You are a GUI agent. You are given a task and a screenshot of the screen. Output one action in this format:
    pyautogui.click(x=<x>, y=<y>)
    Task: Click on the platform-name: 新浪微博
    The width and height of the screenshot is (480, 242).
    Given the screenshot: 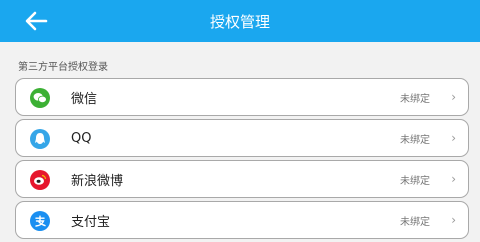 What is the action you would take?
    pyautogui.click(x=97, y=181)
    